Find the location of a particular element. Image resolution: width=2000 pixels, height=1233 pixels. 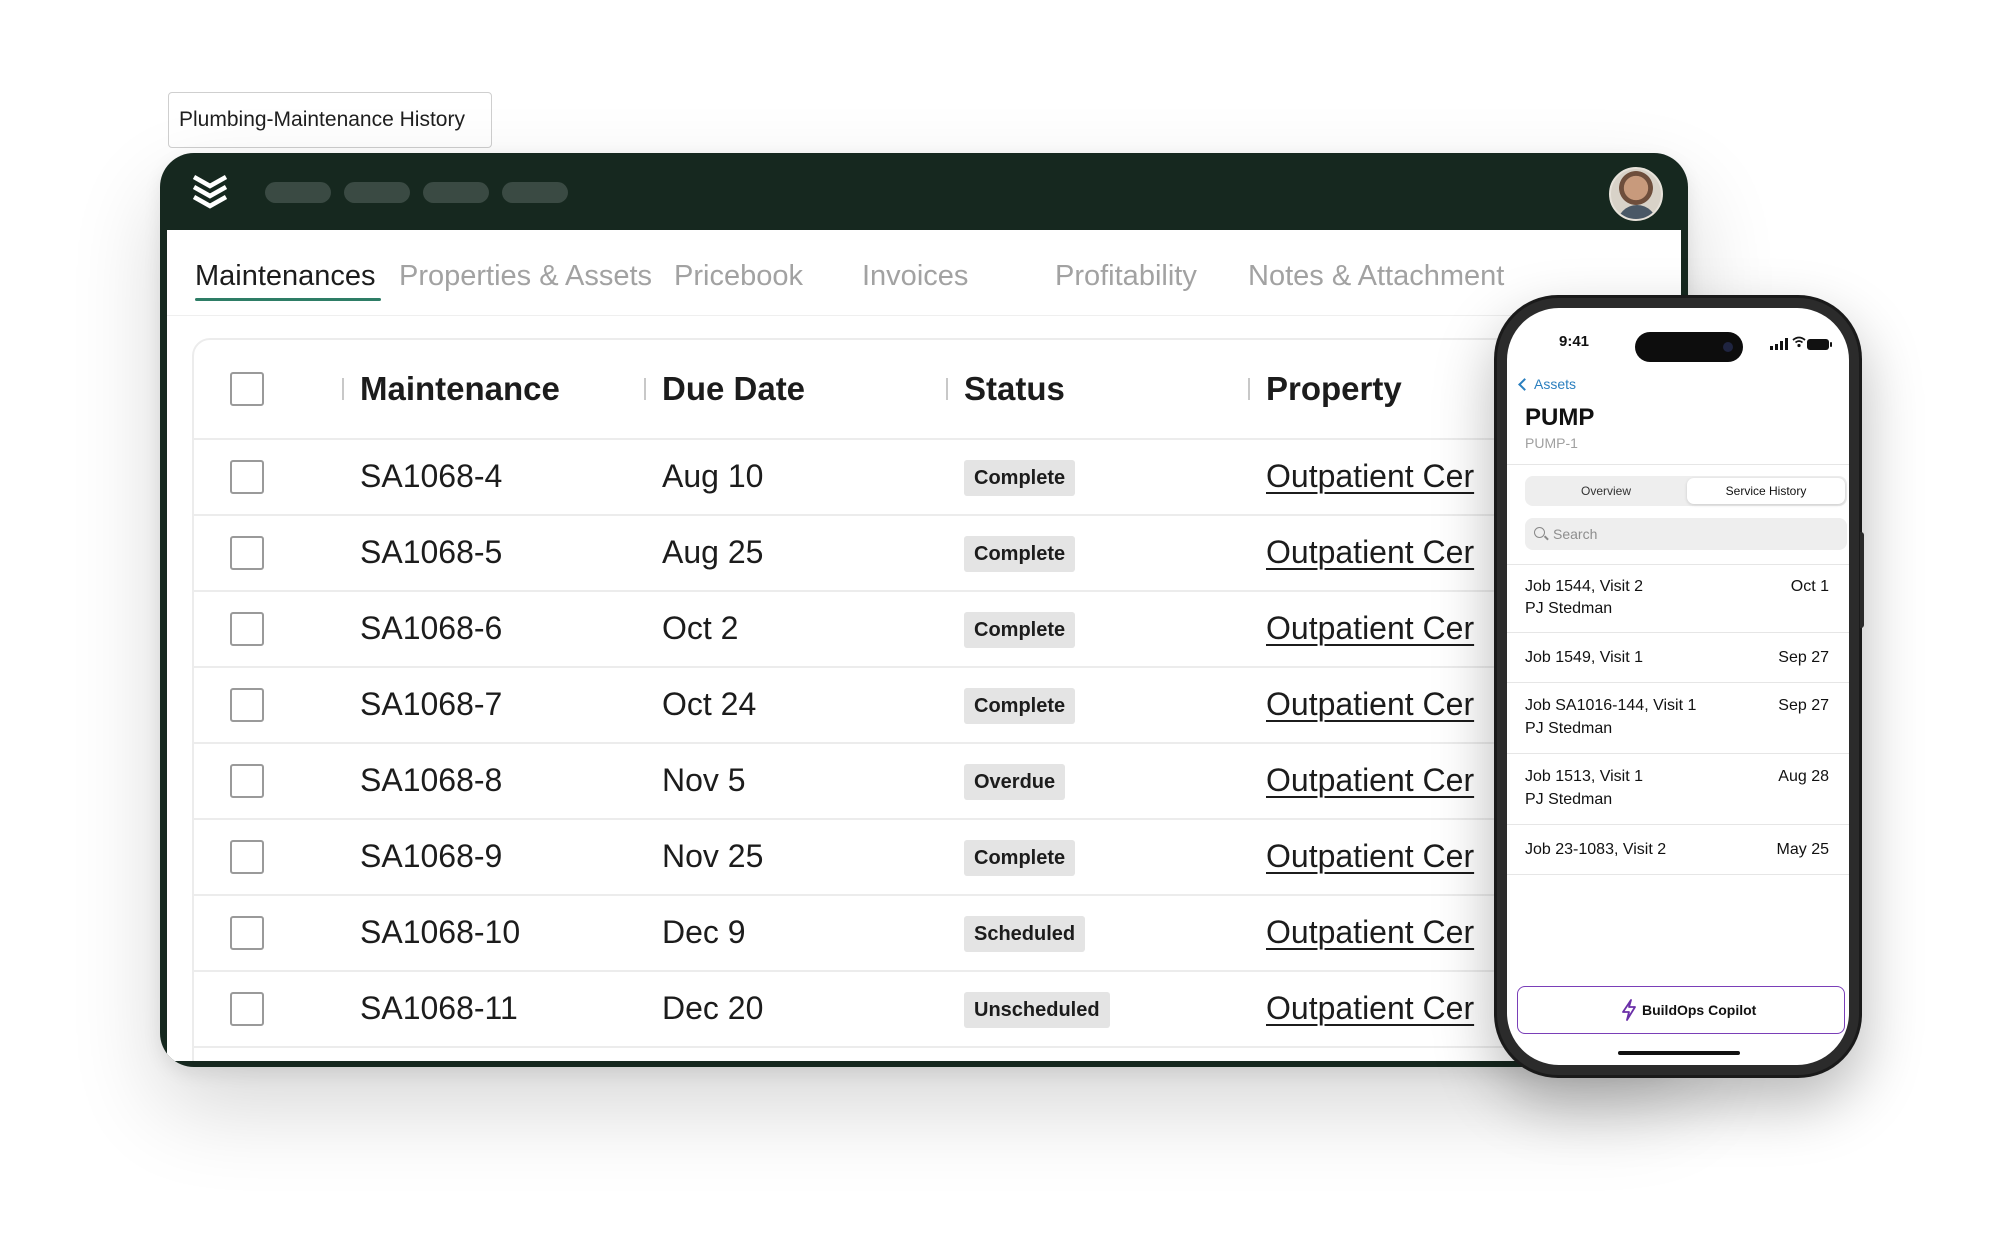

job-title: Job SA1016-144, Visit 1 is located at coordinates (1611, 705).